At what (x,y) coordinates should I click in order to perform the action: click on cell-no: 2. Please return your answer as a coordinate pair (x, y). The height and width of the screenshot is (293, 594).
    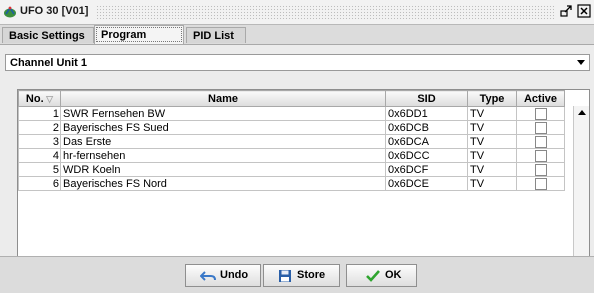
    Looking at the image, I should click on (39, 127).